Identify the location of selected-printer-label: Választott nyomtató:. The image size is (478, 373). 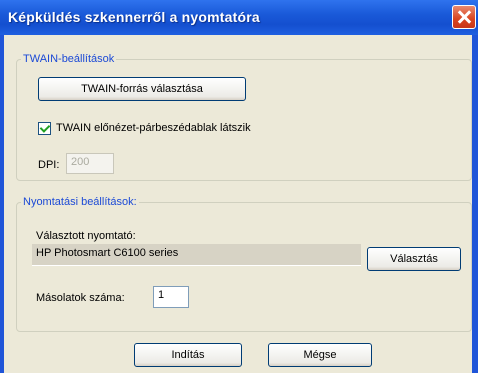
(86, 236).